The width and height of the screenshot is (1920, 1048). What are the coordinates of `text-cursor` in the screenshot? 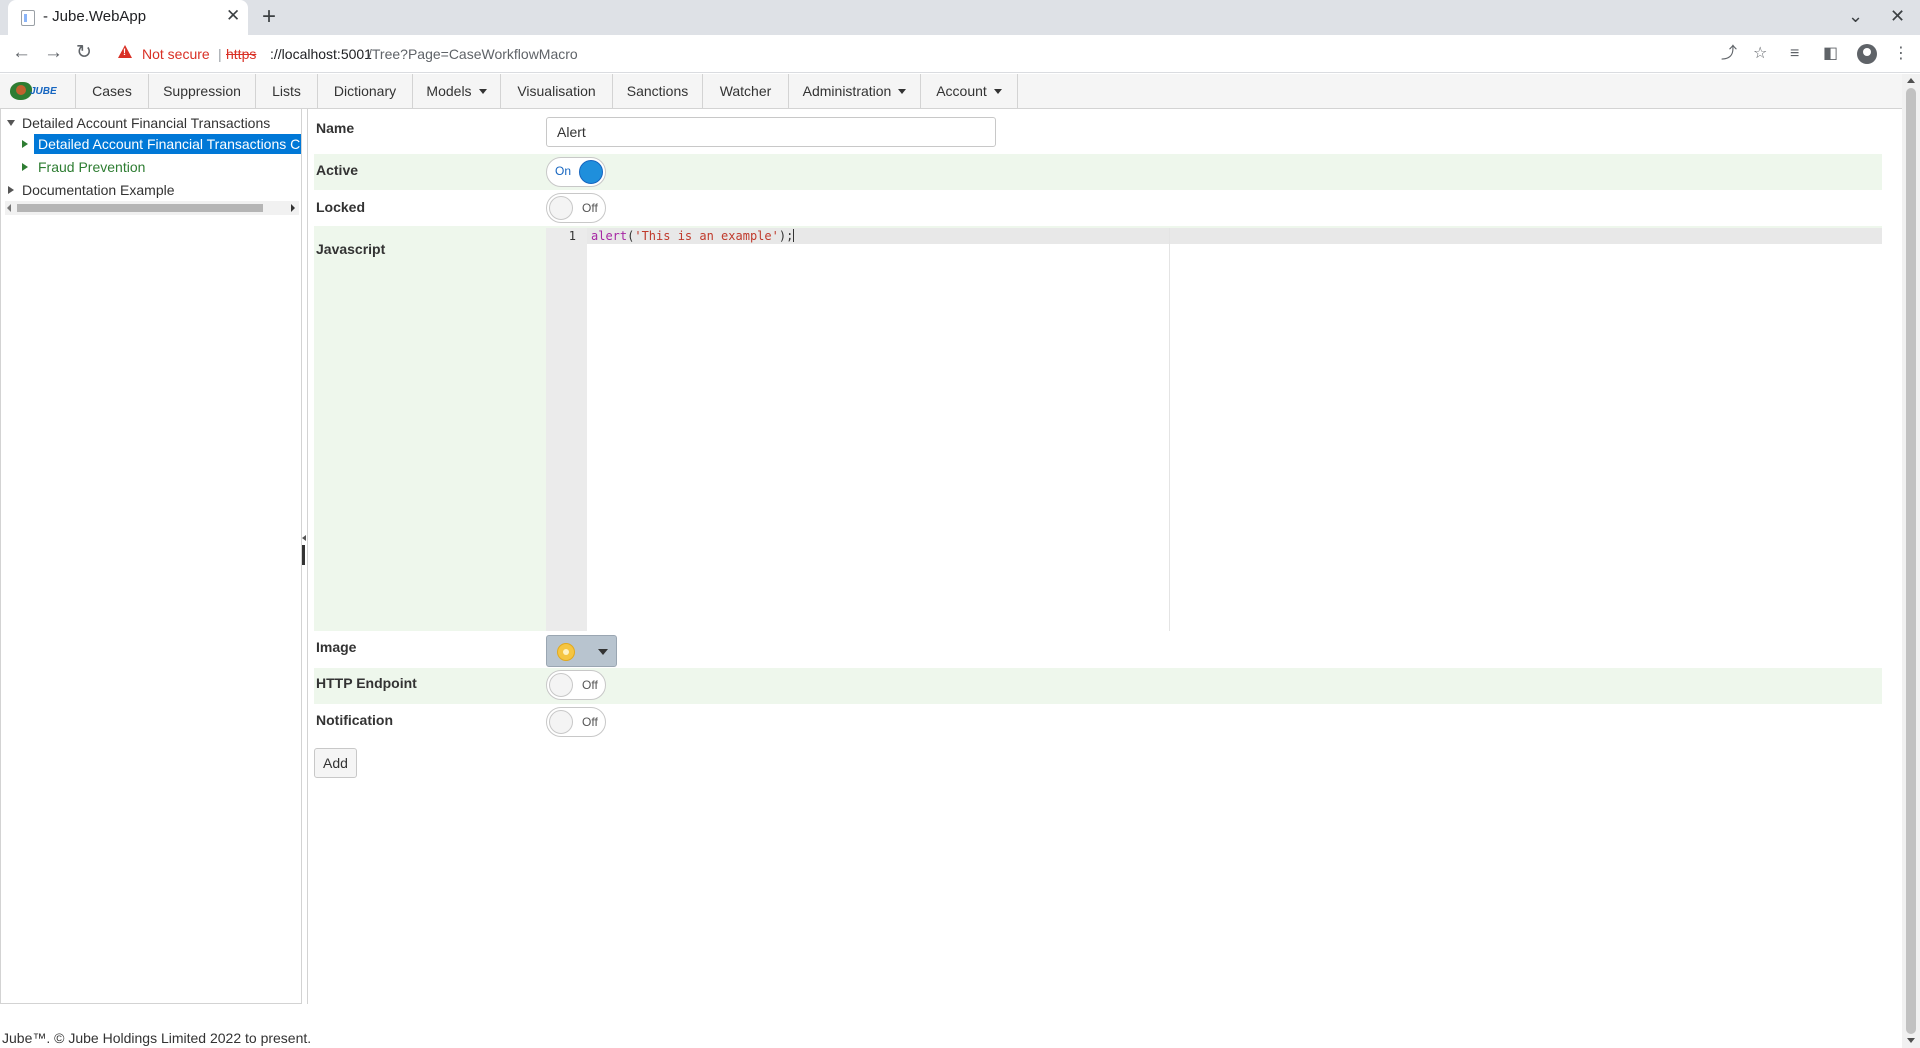 It's located at (794, 235).